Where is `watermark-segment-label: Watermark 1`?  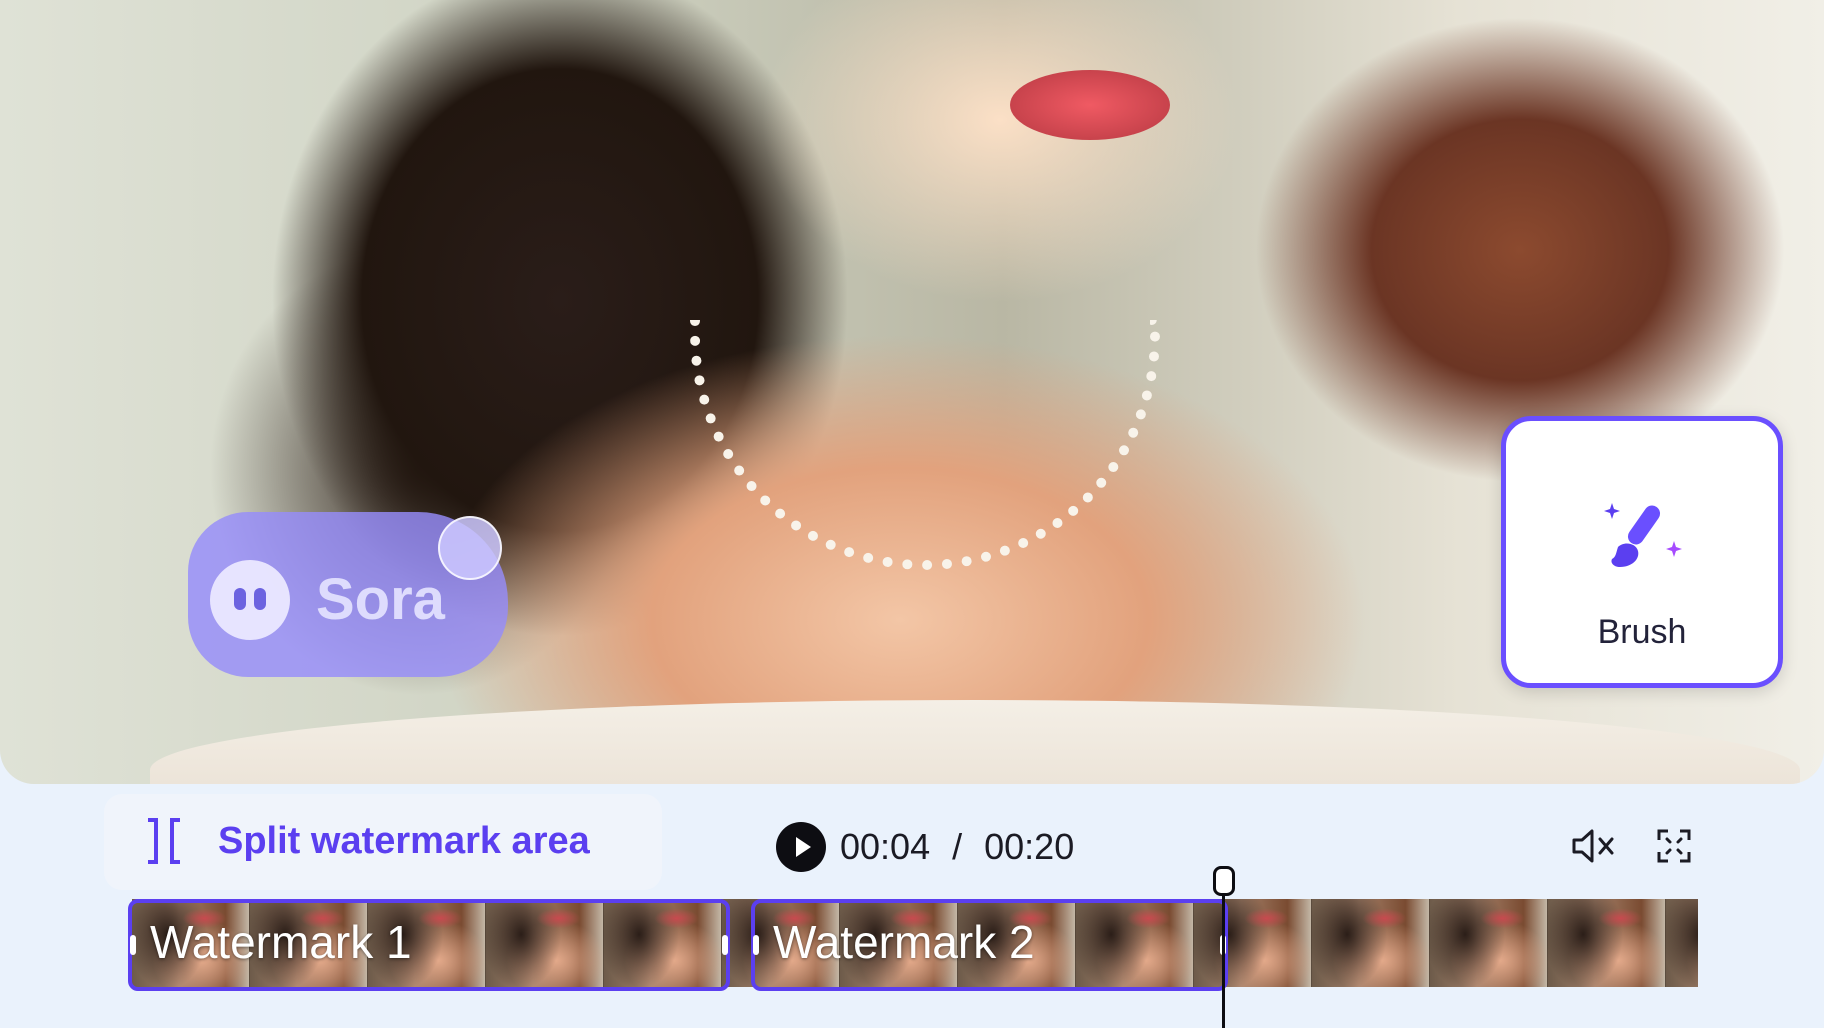 watermark-segment-label: Watermark 1 is located at coordinates (281, 942).